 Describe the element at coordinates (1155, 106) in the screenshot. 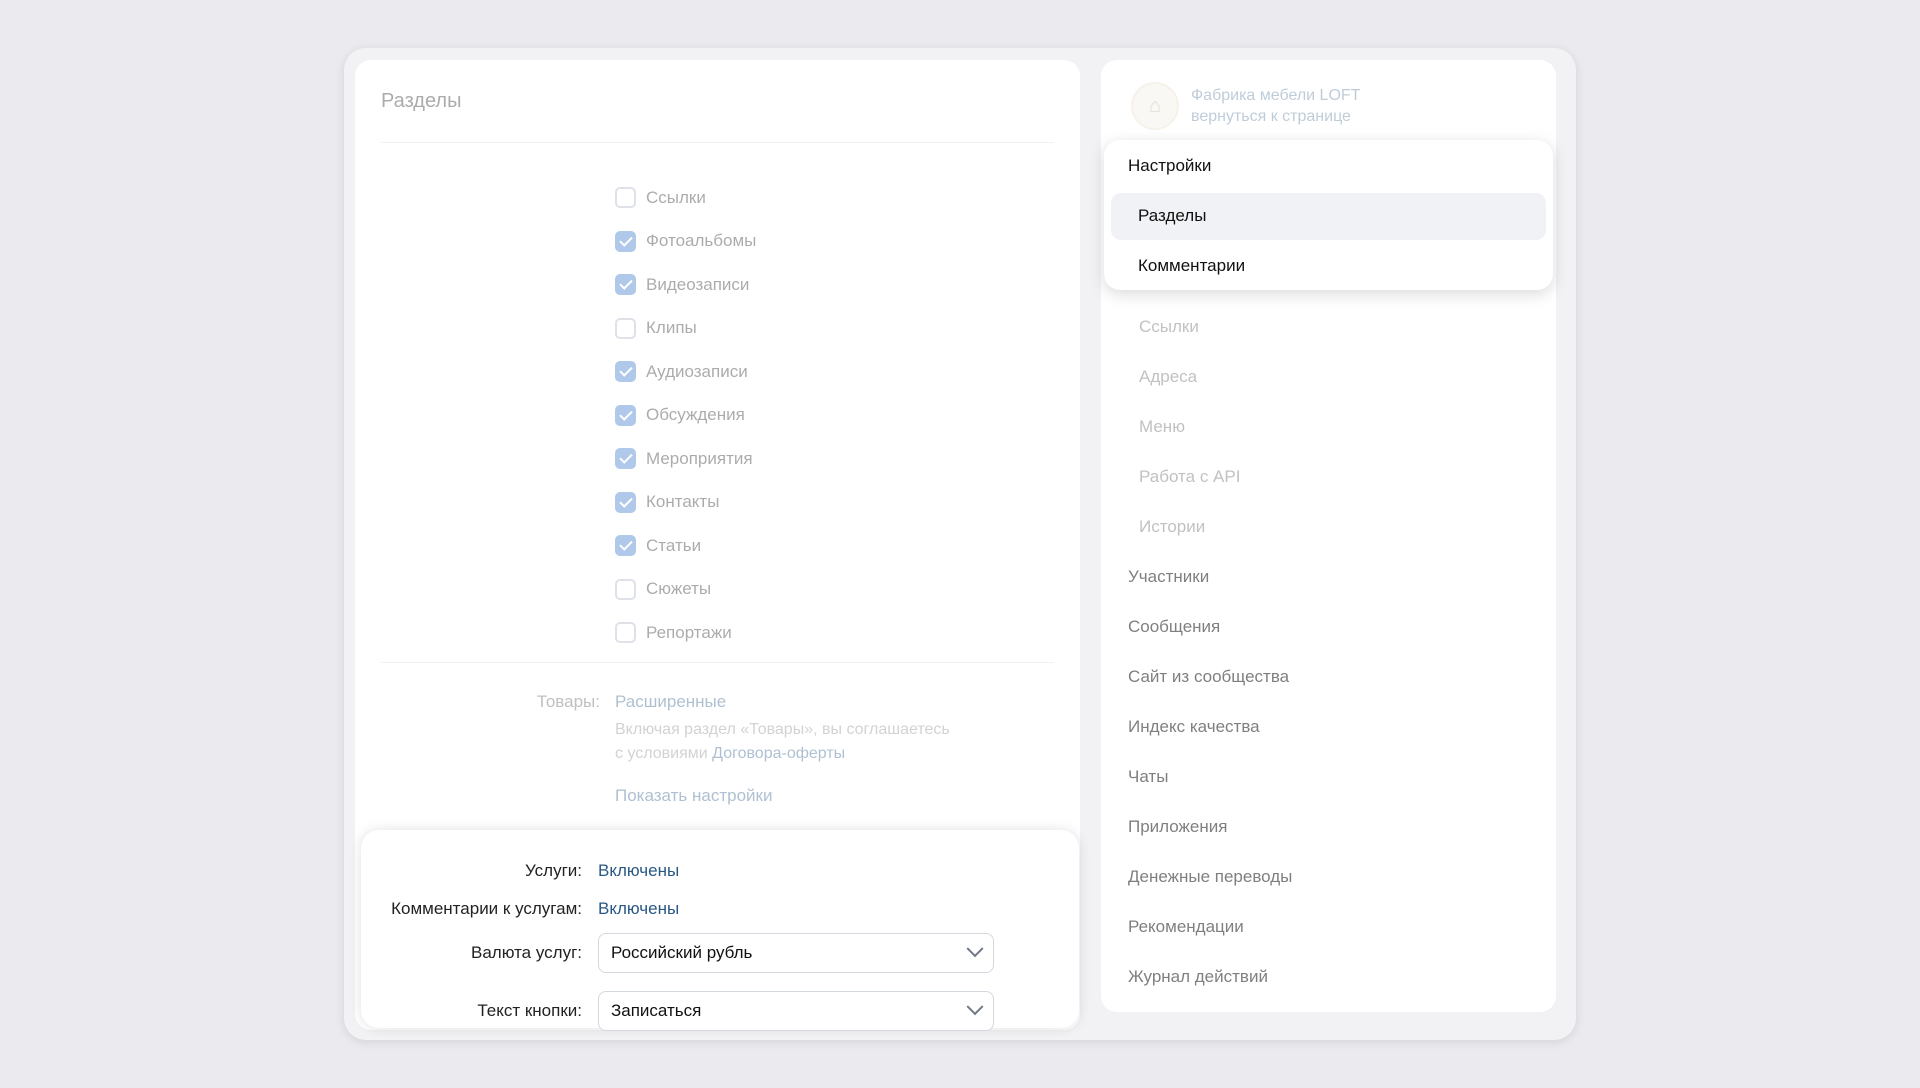

I see `group-avatar: ⌂` at that location.